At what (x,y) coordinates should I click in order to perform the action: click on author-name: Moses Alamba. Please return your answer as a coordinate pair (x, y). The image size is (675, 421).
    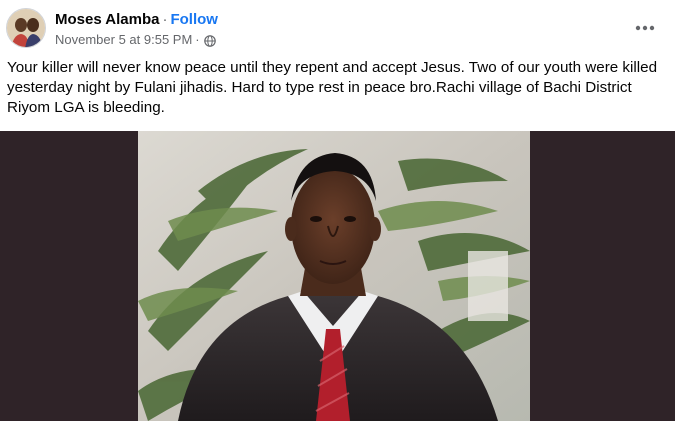
    Looking at the image, I should click on (107, 19).